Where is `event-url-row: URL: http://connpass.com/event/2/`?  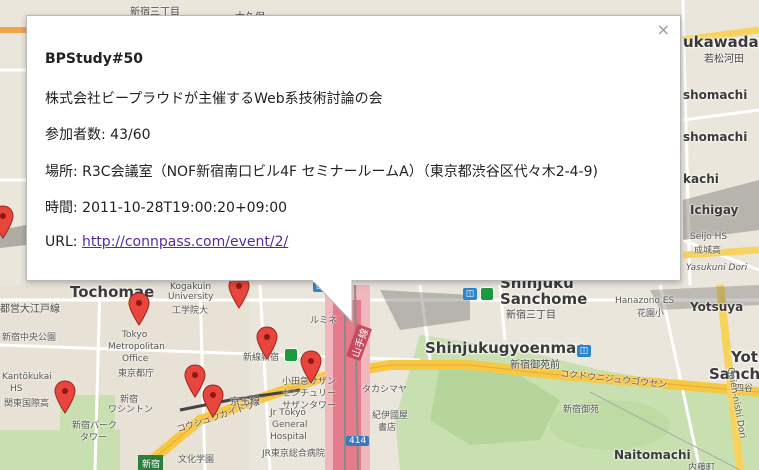 event-url-row: URL: http://connpass.com/event/2/ is located at coordinates (356, 252).